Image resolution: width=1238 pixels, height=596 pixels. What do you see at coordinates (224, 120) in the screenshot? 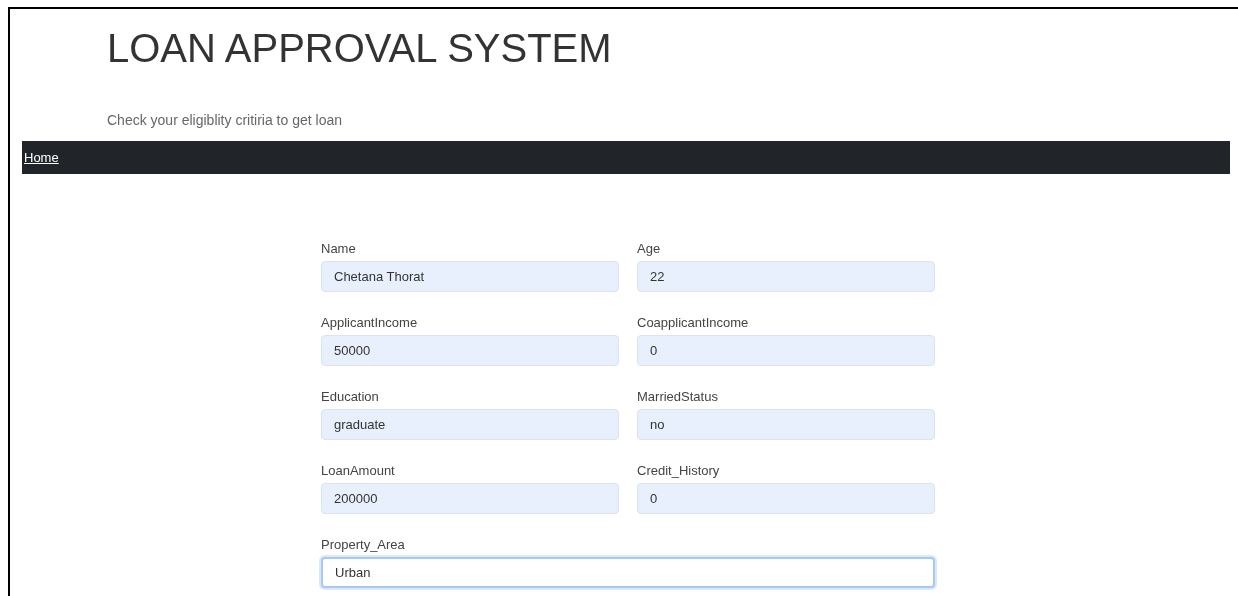
I see `page-subtitle: Check your eligiblity critiria to get loan` at bounding box center [224, 120].